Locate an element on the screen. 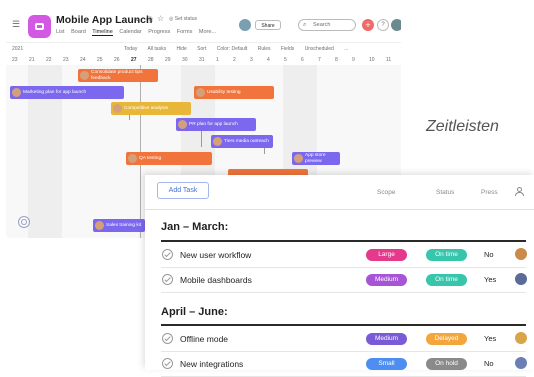  unscheduled-button: Unscheduled is located at coordinates (319, 49).